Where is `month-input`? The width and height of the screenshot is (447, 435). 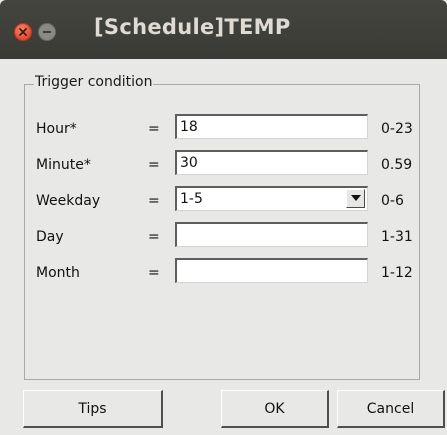
month-input is located at coordinates (271, 270).